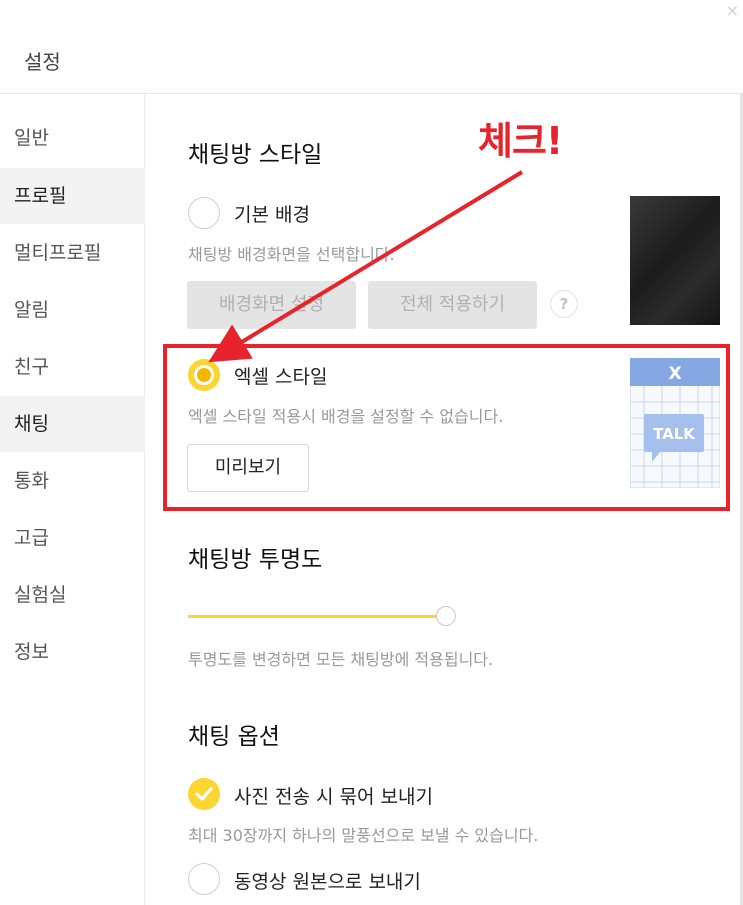 Image resolution: width=743 pixels, height=905 pixels. What do you see at coordinates (42, 62) in the screenshot?
I see `page-title: 설정` at bounding box center [42, 62].